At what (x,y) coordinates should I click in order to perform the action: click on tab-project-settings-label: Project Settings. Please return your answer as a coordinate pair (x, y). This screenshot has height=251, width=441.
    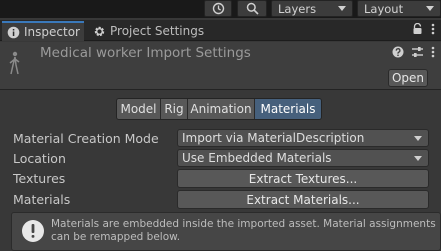
    Looking at the image, I should click on (157, 31).